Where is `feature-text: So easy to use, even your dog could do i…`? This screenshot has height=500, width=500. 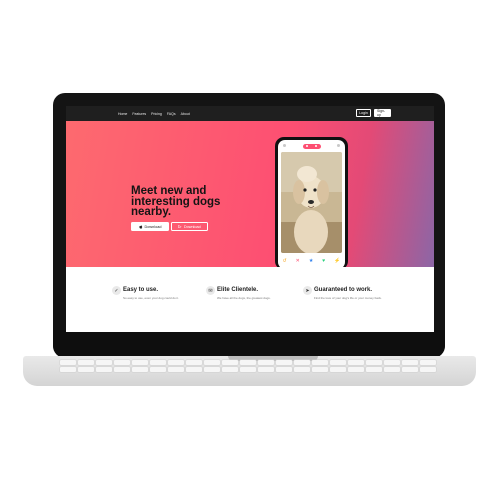 feature-text: So easy to use, even your dog could do i… is located at coordinates (151, 298).